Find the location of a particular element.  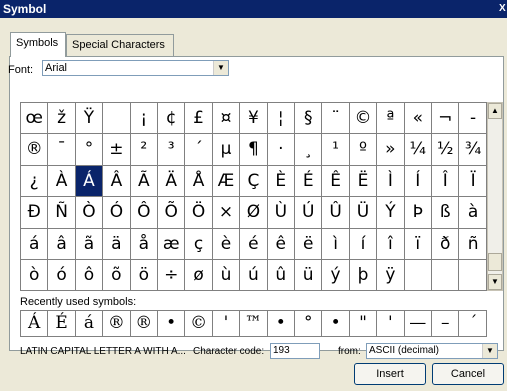

symbol-cell: í is located at coordinates (363, 244).